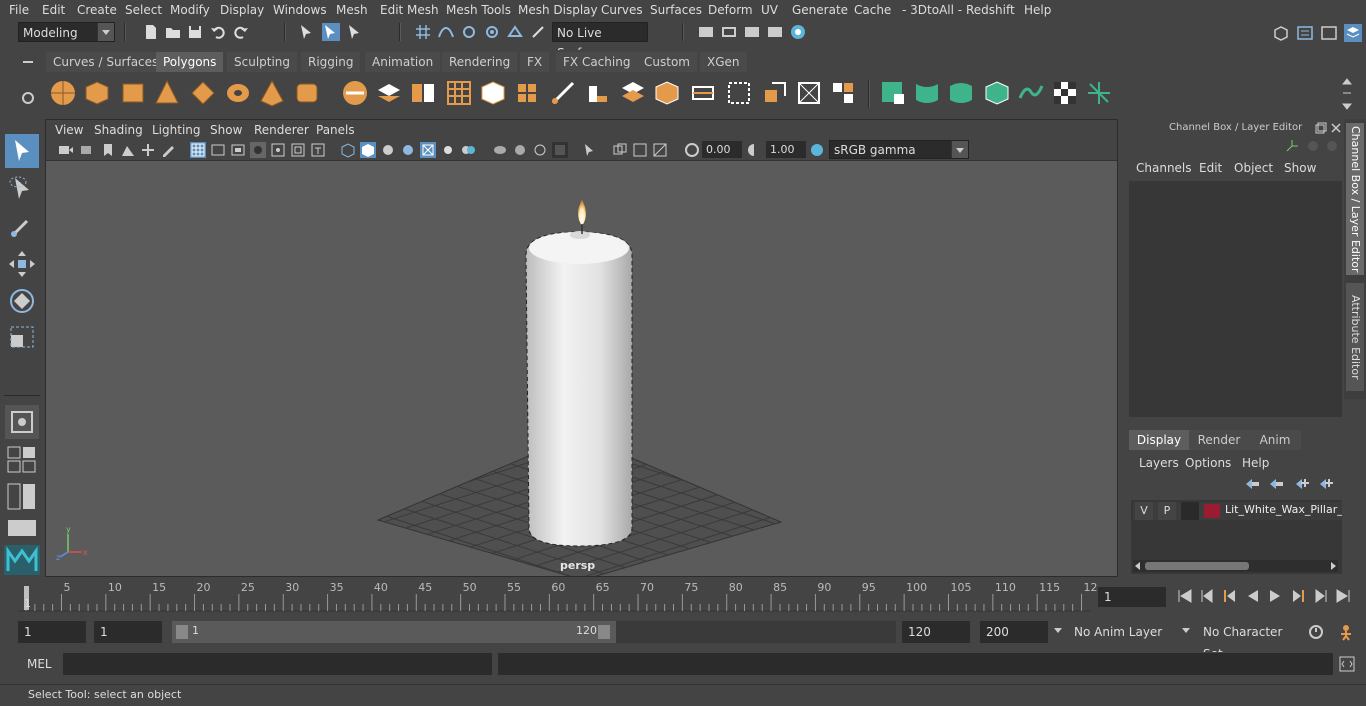  What do you see at coordinates (1014, 632) in the screenshot?
I see `animation-end-field: 200` at bounding box center [1014, 632].